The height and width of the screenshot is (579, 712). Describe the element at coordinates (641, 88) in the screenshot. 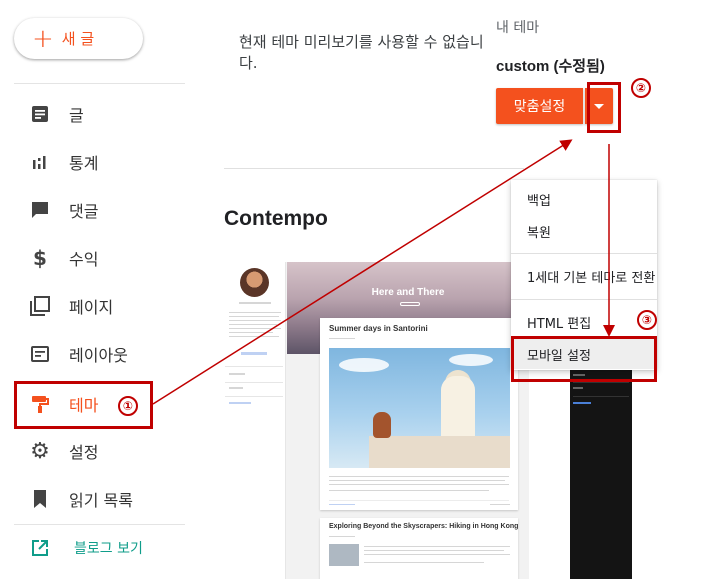

I see `annotation-step-2: ②` at that location.